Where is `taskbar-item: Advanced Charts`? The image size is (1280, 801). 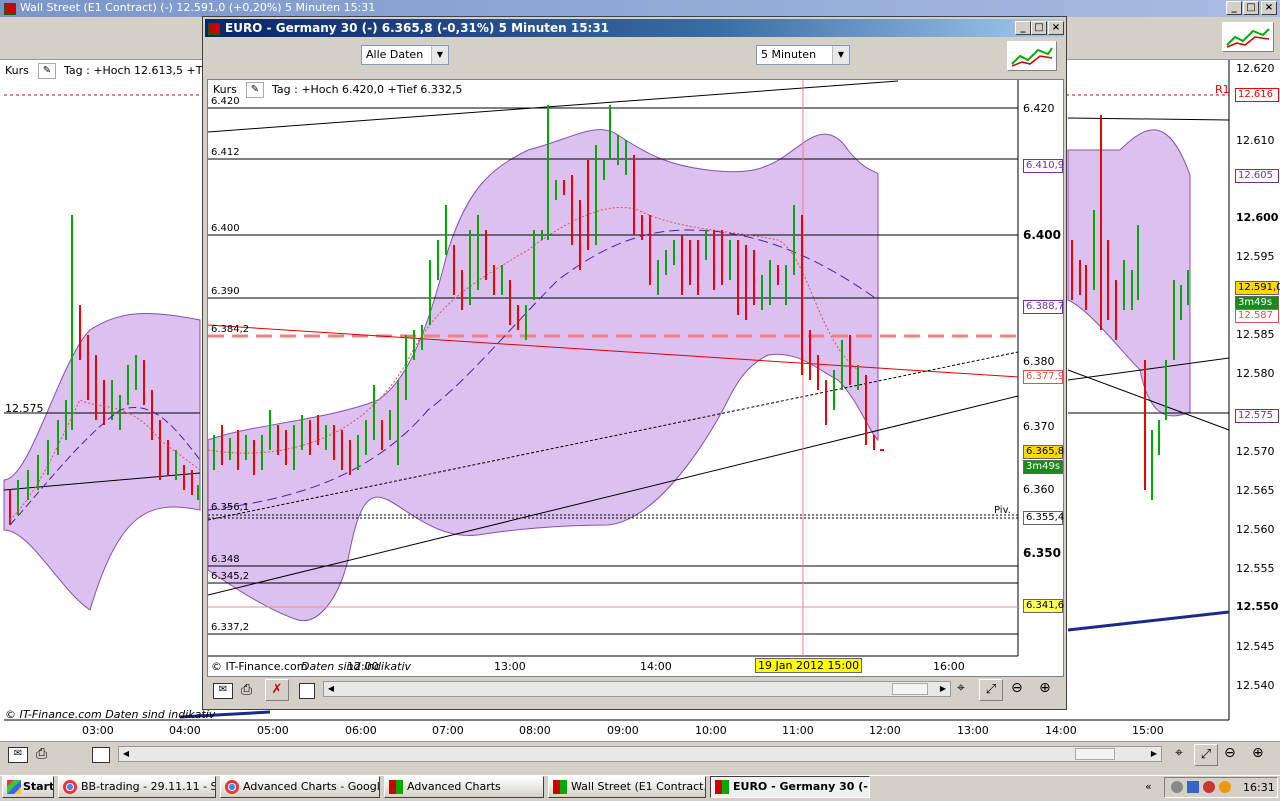 taskbar-item: Advanced Charts is located at coordinates (464, 787).